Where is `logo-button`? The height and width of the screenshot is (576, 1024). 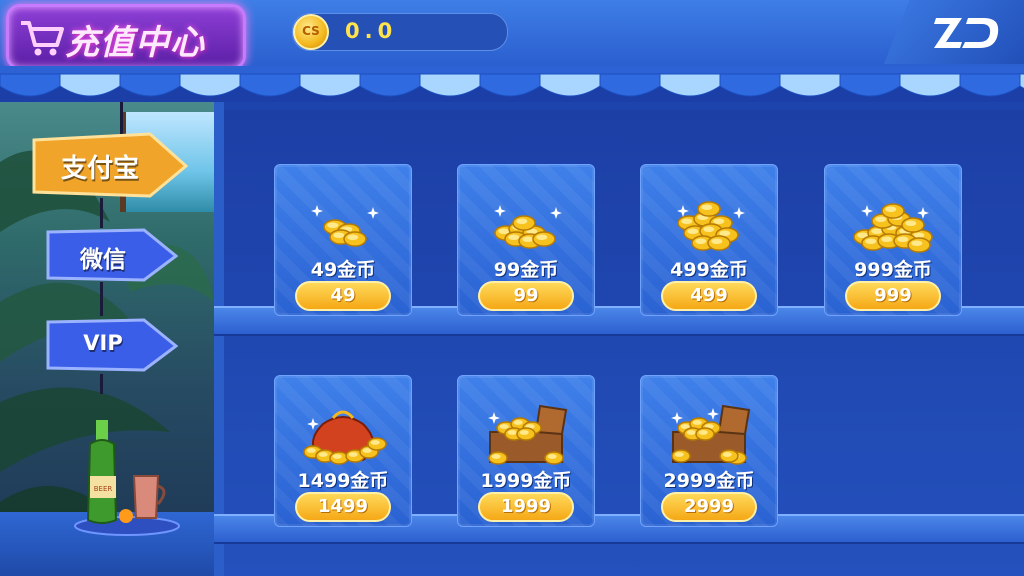
logo-button is located at coordinates (954, 32).